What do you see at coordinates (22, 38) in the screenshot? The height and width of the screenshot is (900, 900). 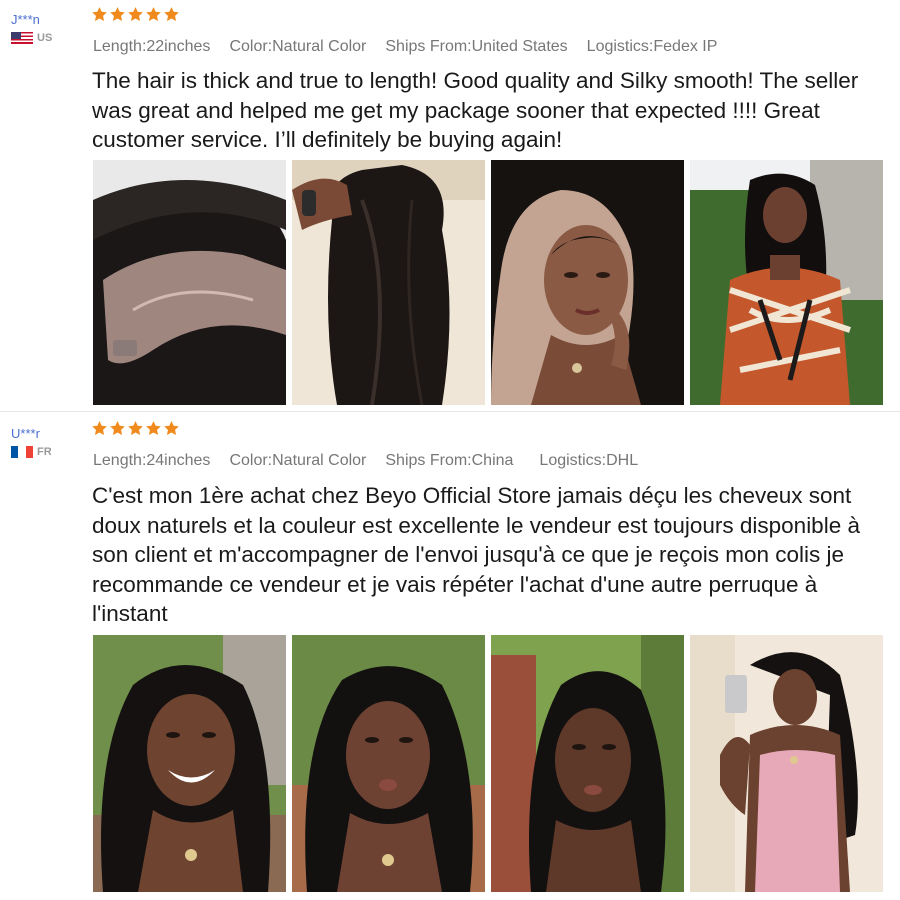 I see `us-flag-icon` at bounding box center [22, 38].